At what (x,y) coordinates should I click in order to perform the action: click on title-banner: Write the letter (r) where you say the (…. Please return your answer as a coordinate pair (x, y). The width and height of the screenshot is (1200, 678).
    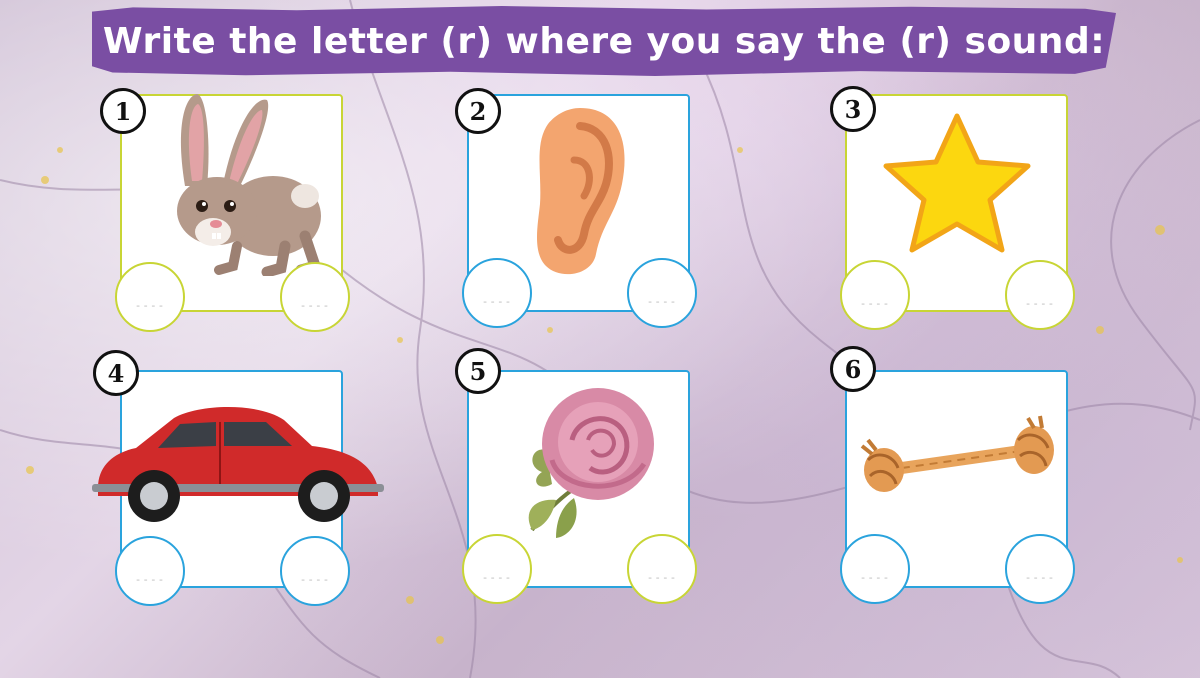
    Looking at the image, I should click on (604, 41).